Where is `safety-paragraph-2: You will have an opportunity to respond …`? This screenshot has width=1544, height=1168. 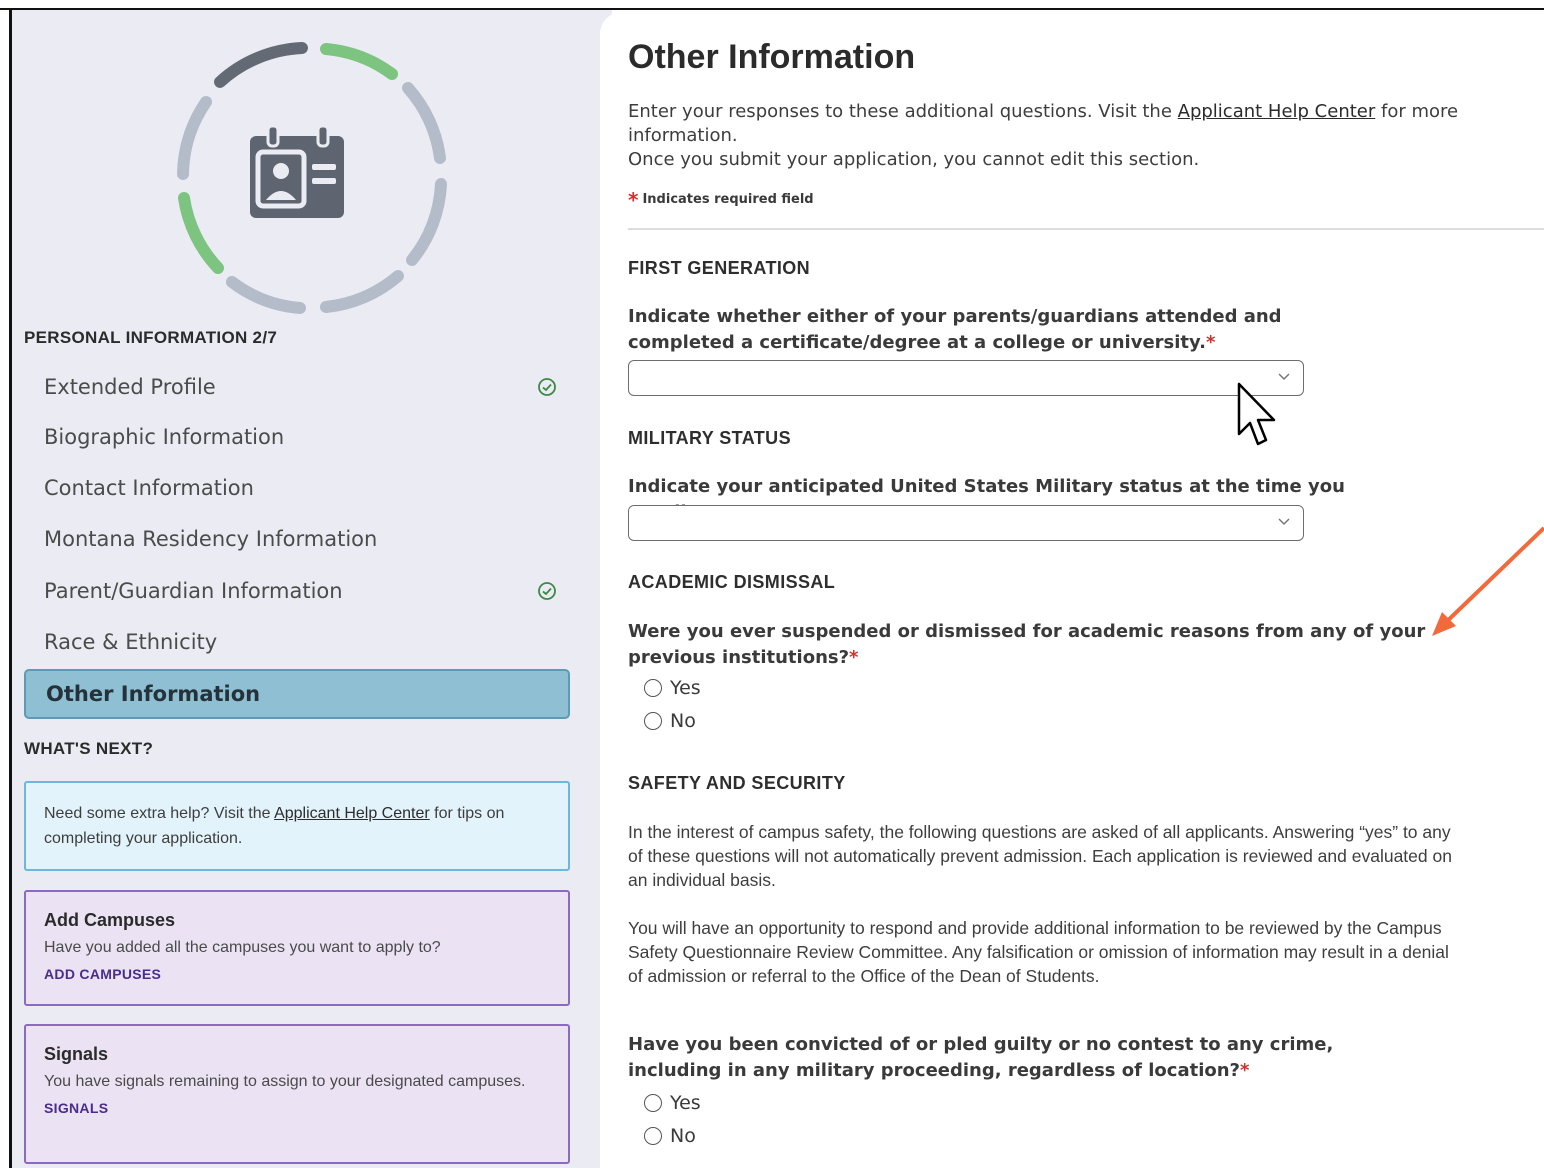 safety-paragraph-2: You will have an opportunity to respond … is located at coordinates (1038, 952).